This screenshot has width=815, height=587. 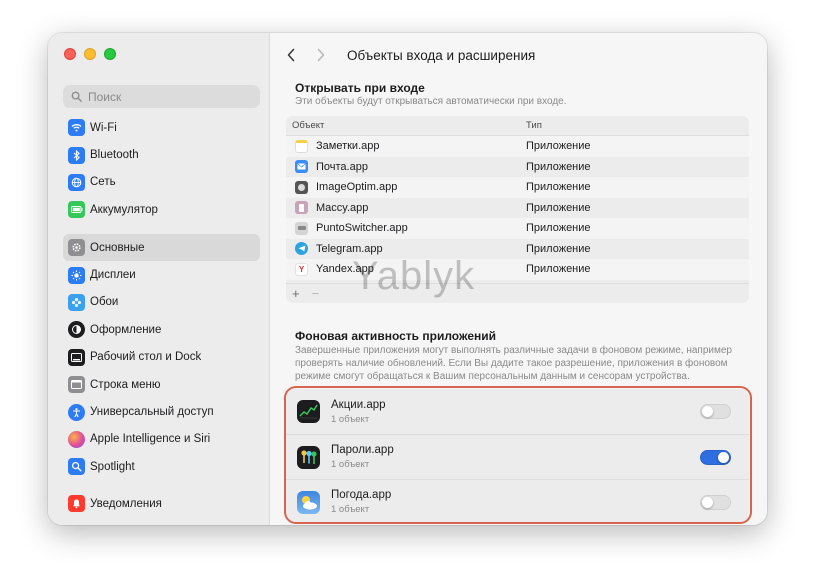 I want to click on table-header: Объект Тип, so click(x=517, y=126).